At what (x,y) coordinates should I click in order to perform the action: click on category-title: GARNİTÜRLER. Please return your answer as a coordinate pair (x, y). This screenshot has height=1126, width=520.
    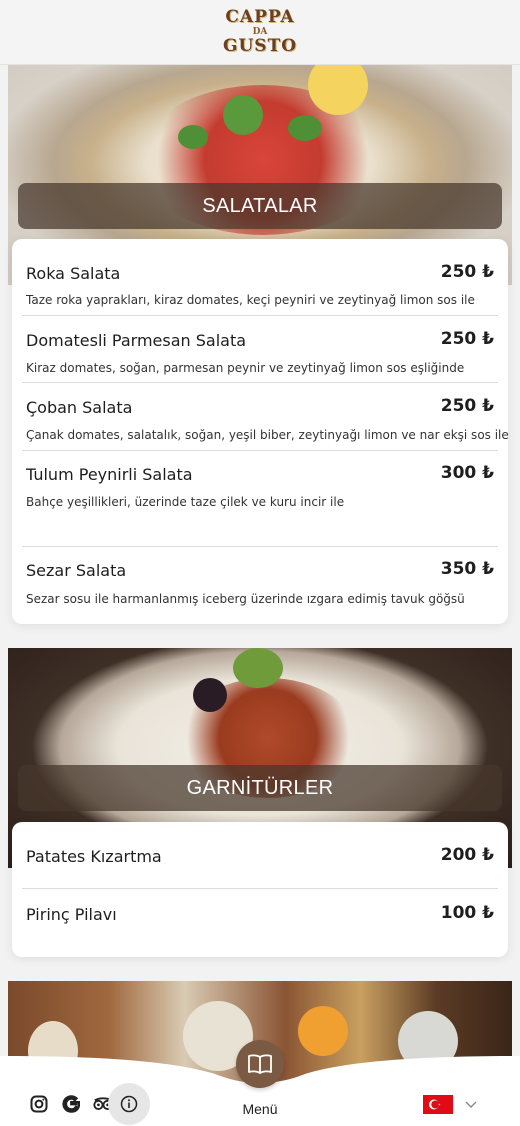
    Looking at the image, I should click on (260, 787).